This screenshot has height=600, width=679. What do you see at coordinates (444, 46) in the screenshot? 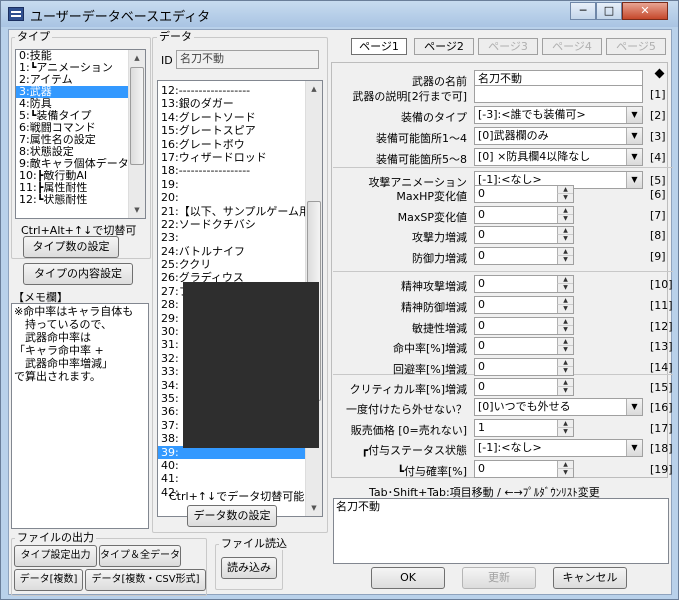
I see `tab-page-2: ページ2` at bounding box center [444, 46].